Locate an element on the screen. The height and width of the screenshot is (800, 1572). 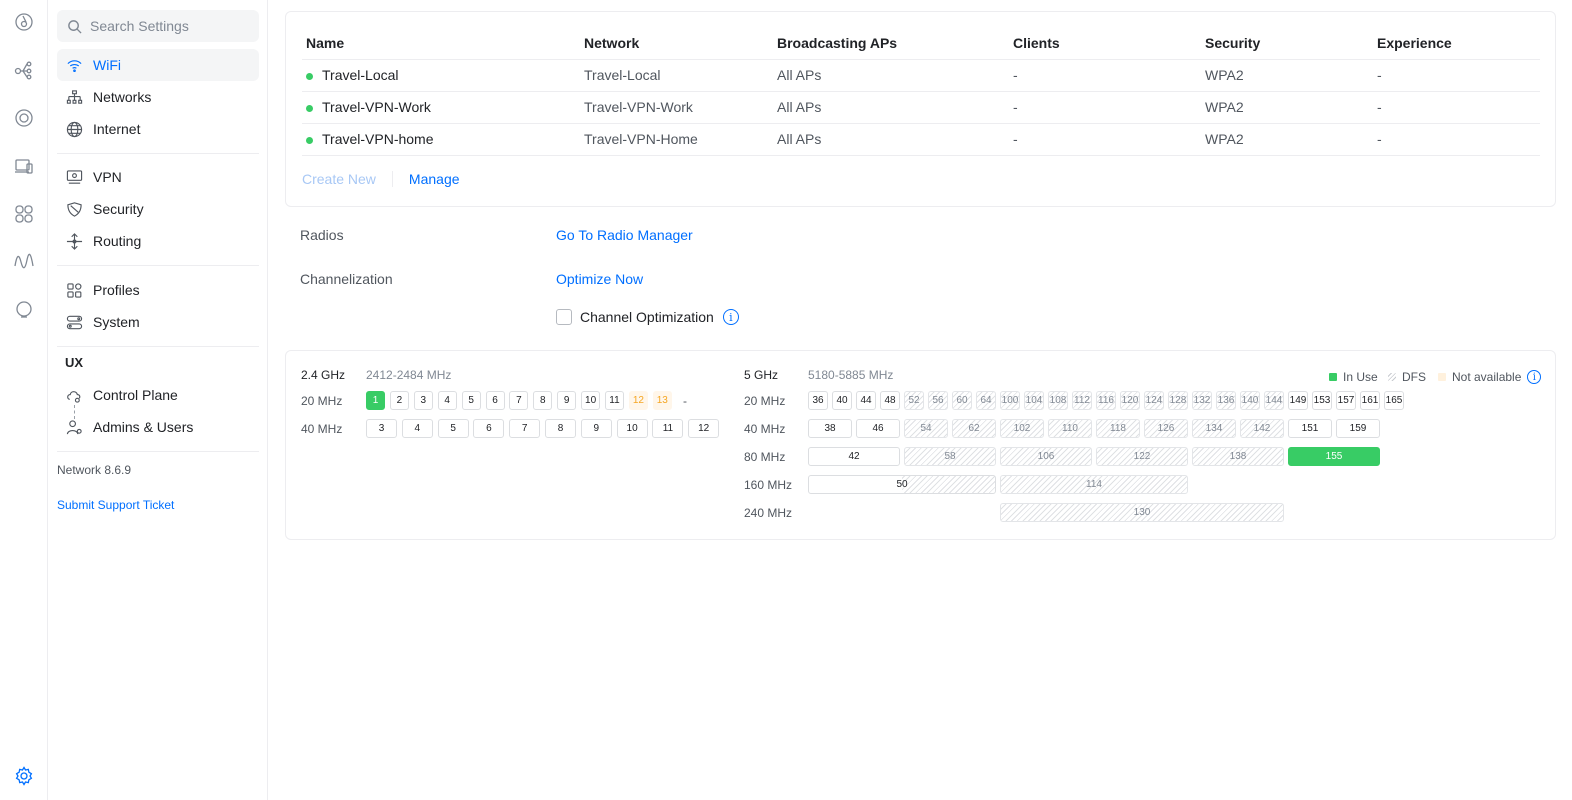
channel-5-40-46: 46 is located at coordinates (878, 428).